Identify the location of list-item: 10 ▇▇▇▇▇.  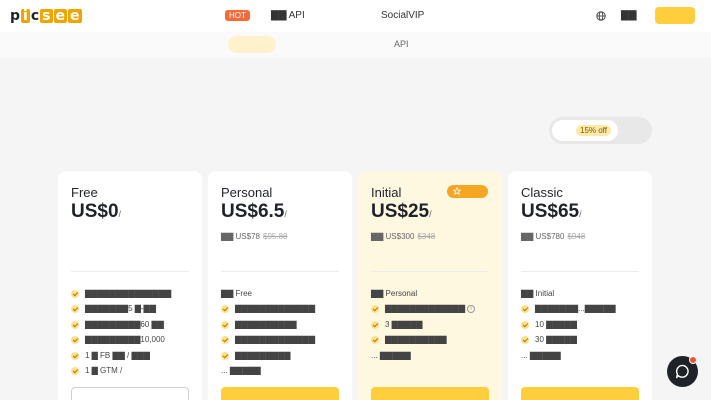
(583, 325).